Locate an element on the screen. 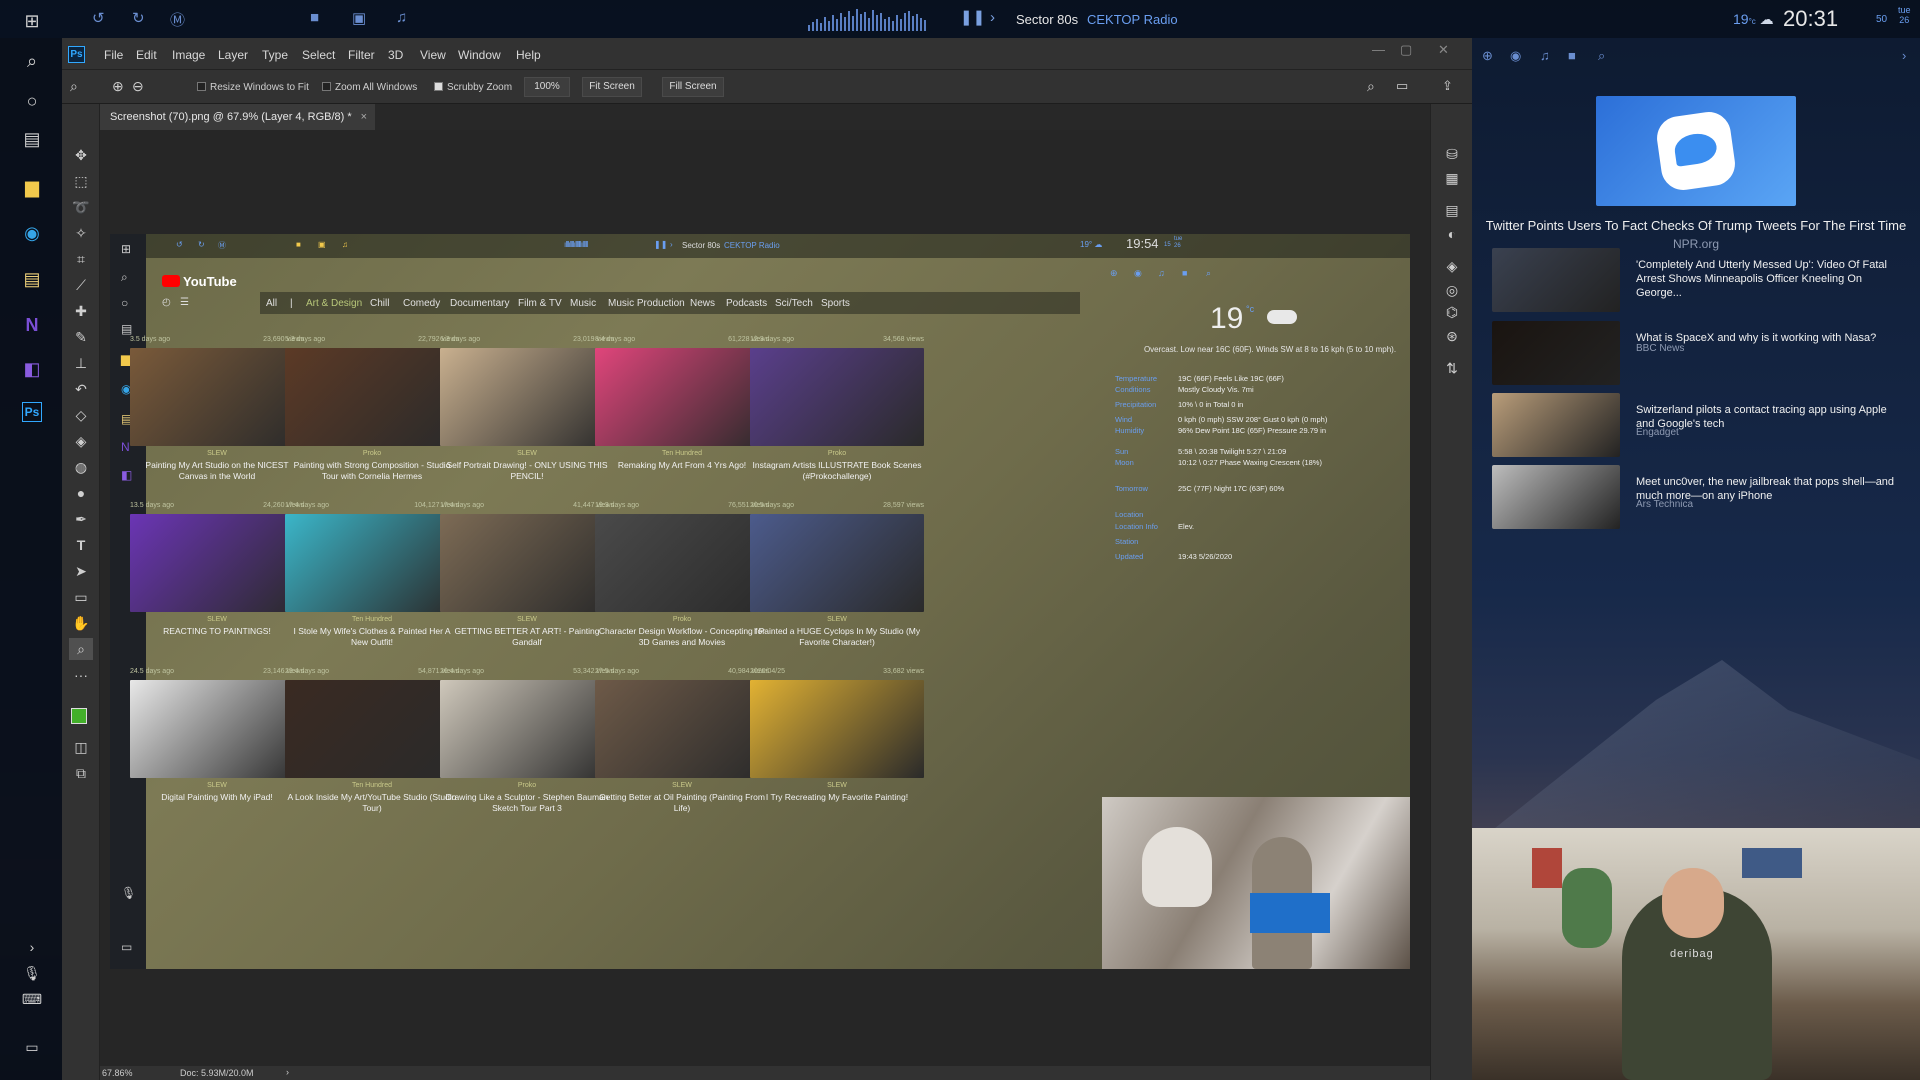 Image resolution: width=1920 pixels, height=1080 pixels. quick-mask-icon: ◫ is located at coordinates (81, 747).